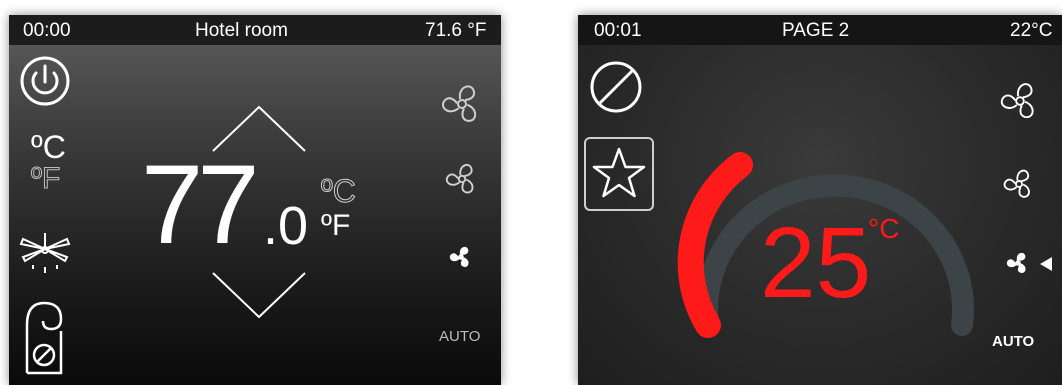 This screenshot has height=385, width=1062. I want to click on outdoor-temperature: 22°C, so click(1031, 30).